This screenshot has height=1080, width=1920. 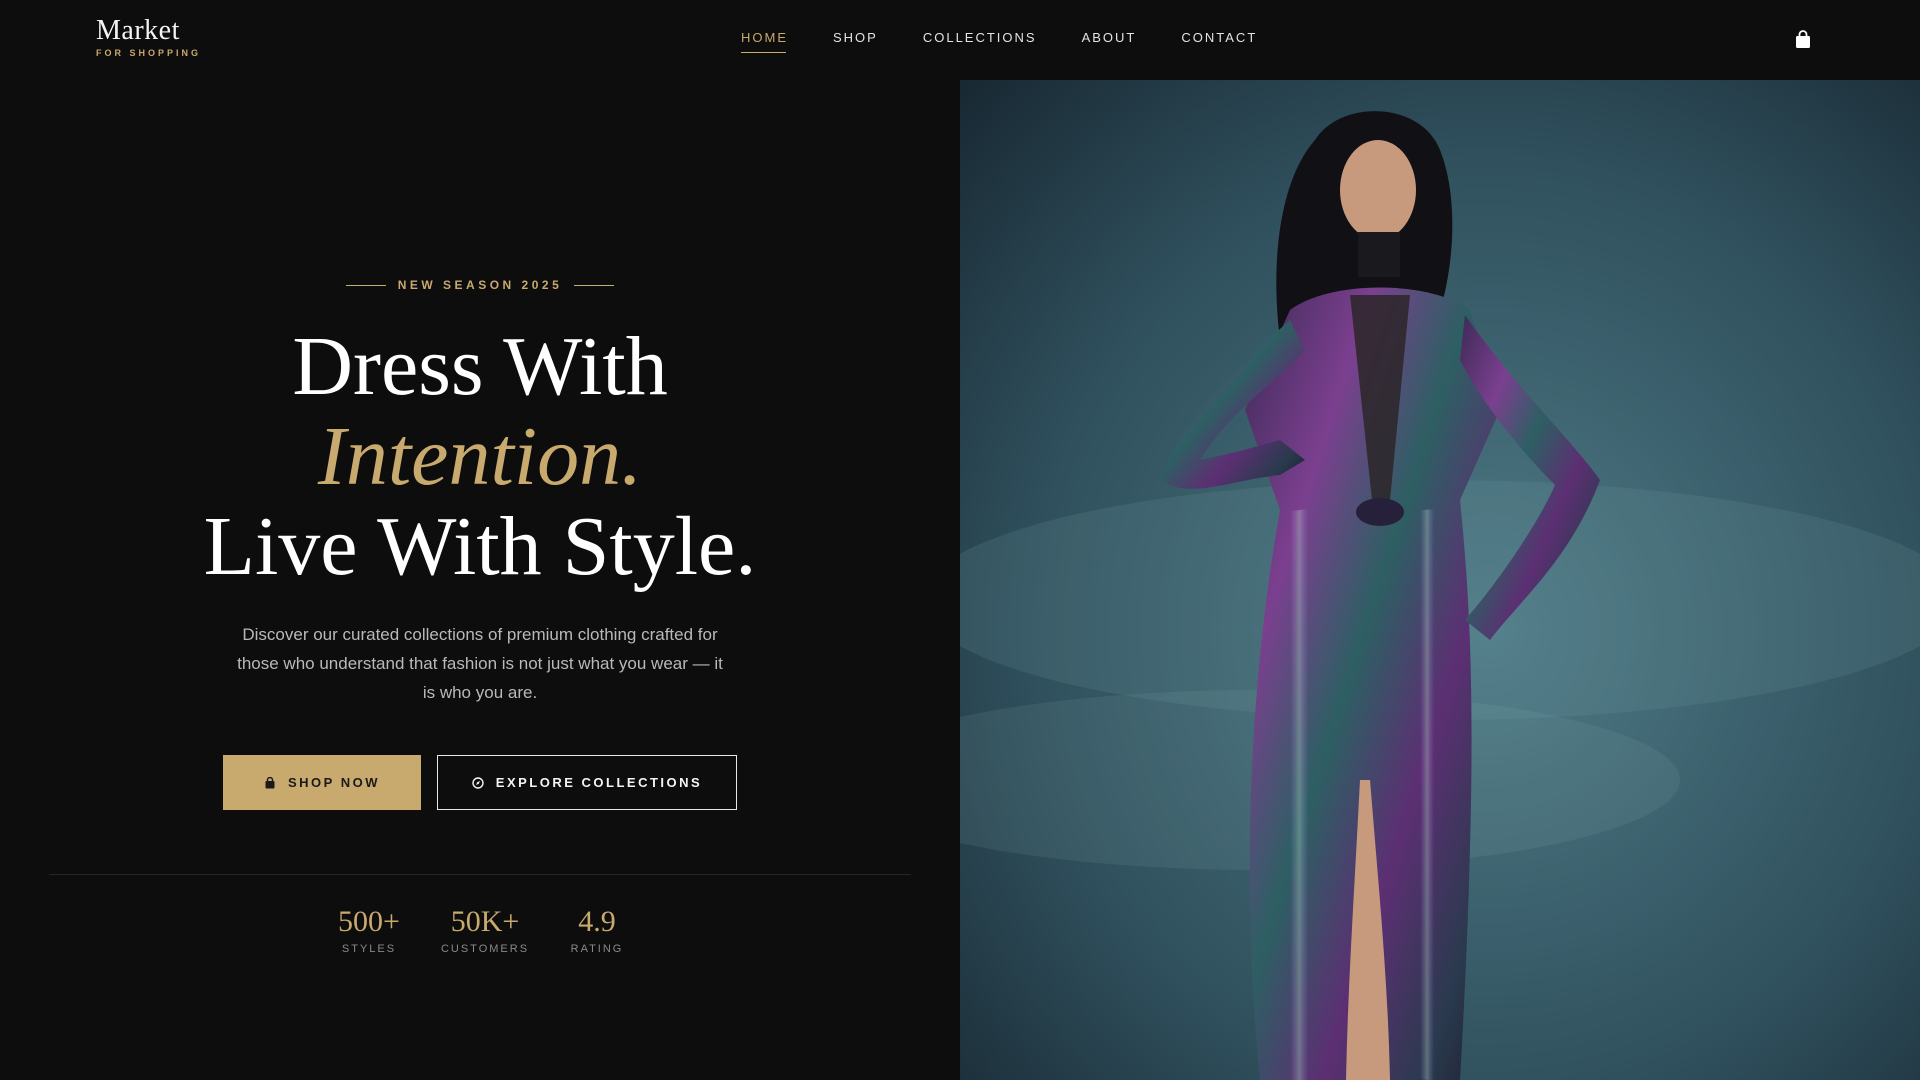 I want to click on nav-item-contact: CONTACT, so click(x=1219, y=41).